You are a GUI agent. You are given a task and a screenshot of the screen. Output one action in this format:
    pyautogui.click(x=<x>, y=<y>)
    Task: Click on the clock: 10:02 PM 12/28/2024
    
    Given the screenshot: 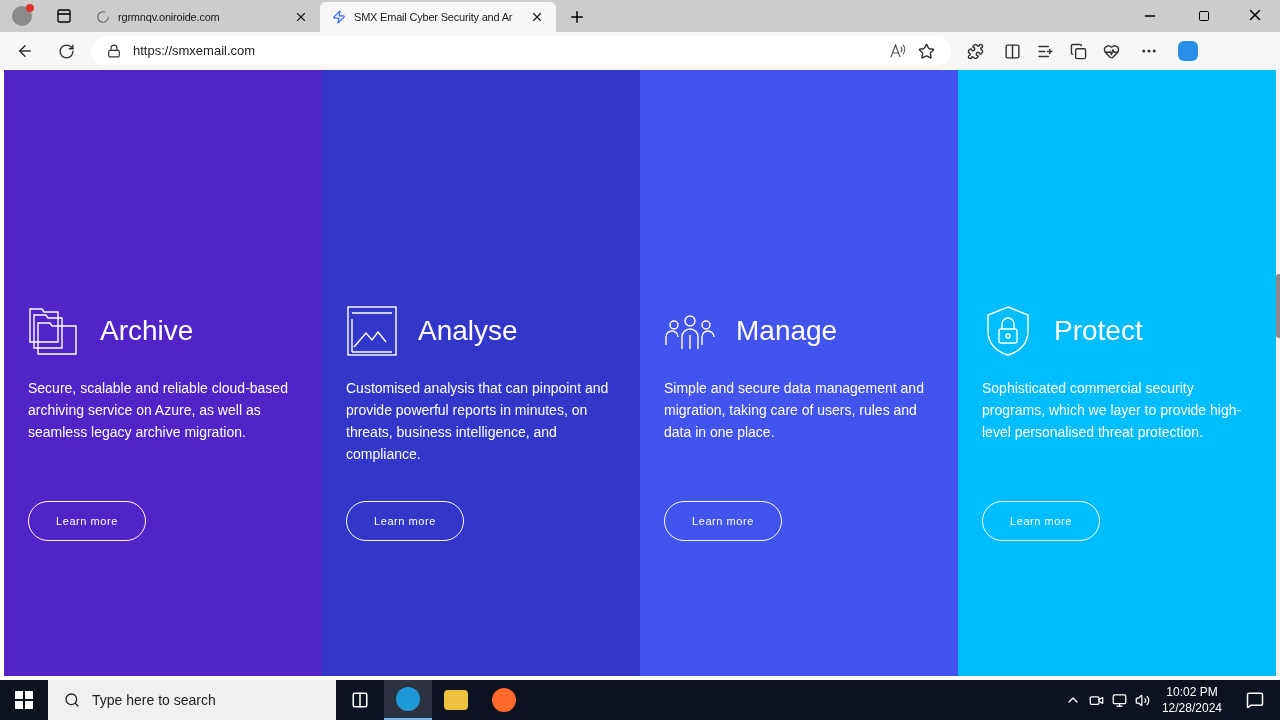 What is the action you would take?
    pyautogui.click(x=1191, y=700)
    